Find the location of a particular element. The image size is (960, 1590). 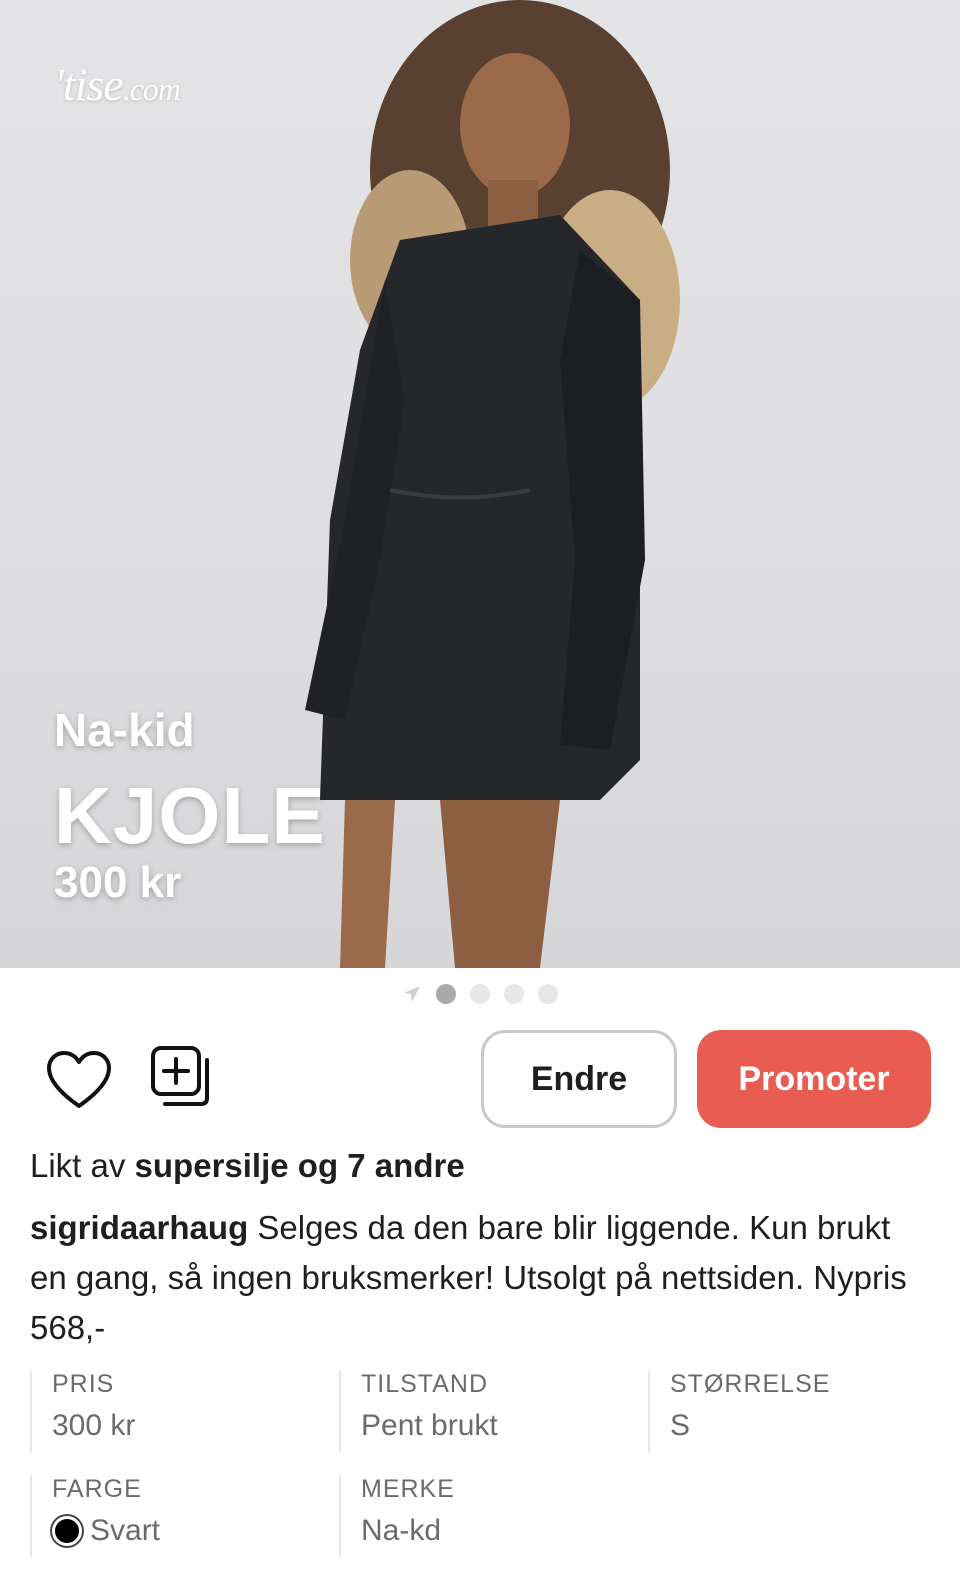

detail-brand: MERKE Na-kd is located at coordinates (489, 1516).